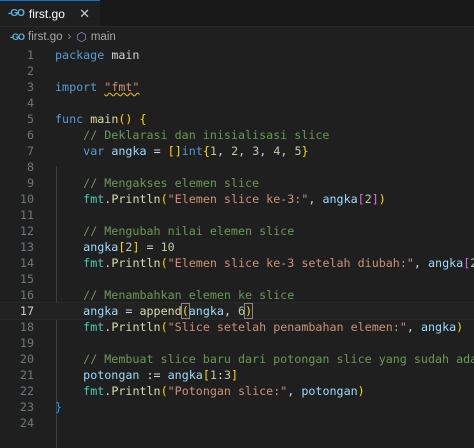 The height and width of the screenshot is (448, 474). I want to click on code-line: 12 // Mengubah nilai elemen slice, so click(237, 231).